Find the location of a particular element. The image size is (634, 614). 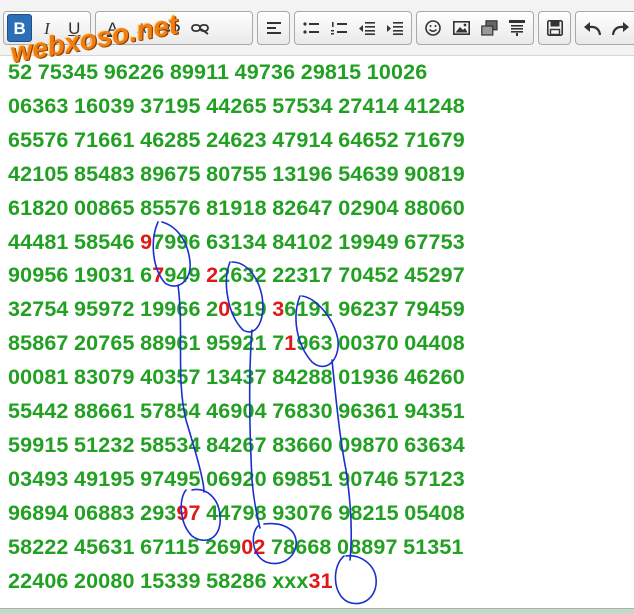

lottery-number: 00865 is located at coordinates (104, 207).